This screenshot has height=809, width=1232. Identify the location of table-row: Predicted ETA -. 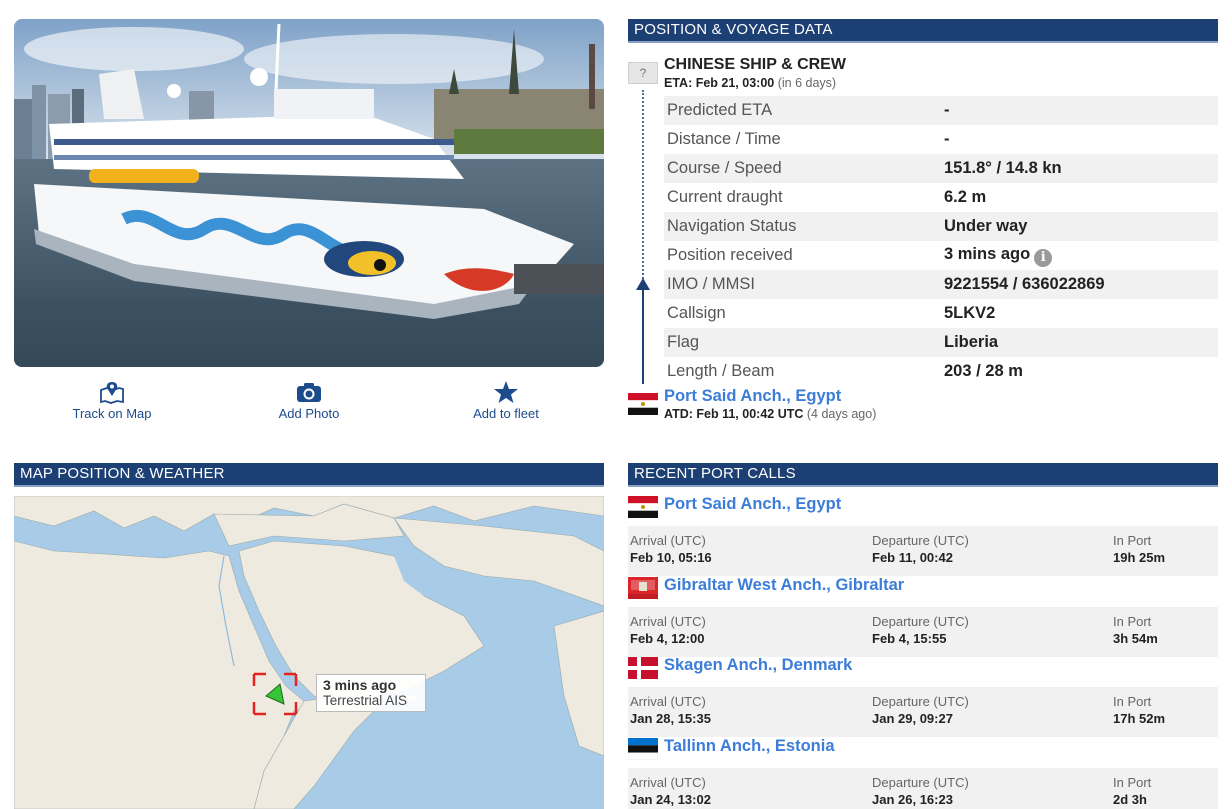
(941, 110).